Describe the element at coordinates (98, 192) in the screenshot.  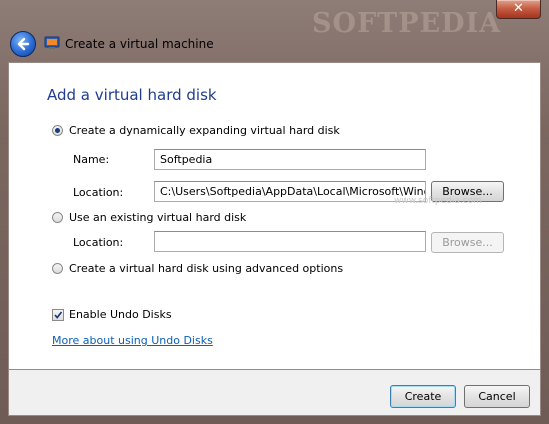
I see `location-label: Location:` at that location.